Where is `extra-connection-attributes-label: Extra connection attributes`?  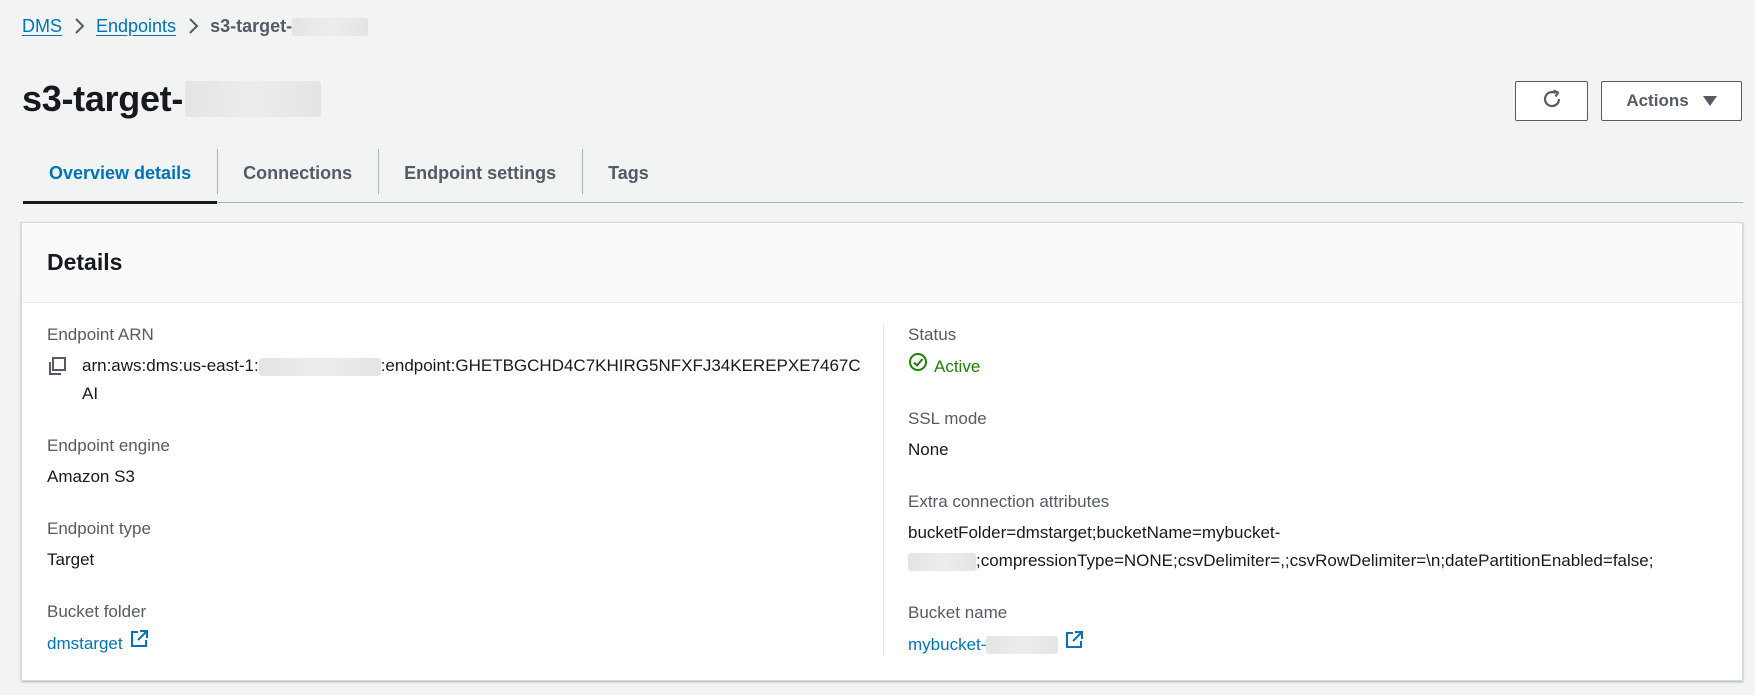
extra-connection-attributes-label: Extra connection attributes is located at coordinates (1009, 501).